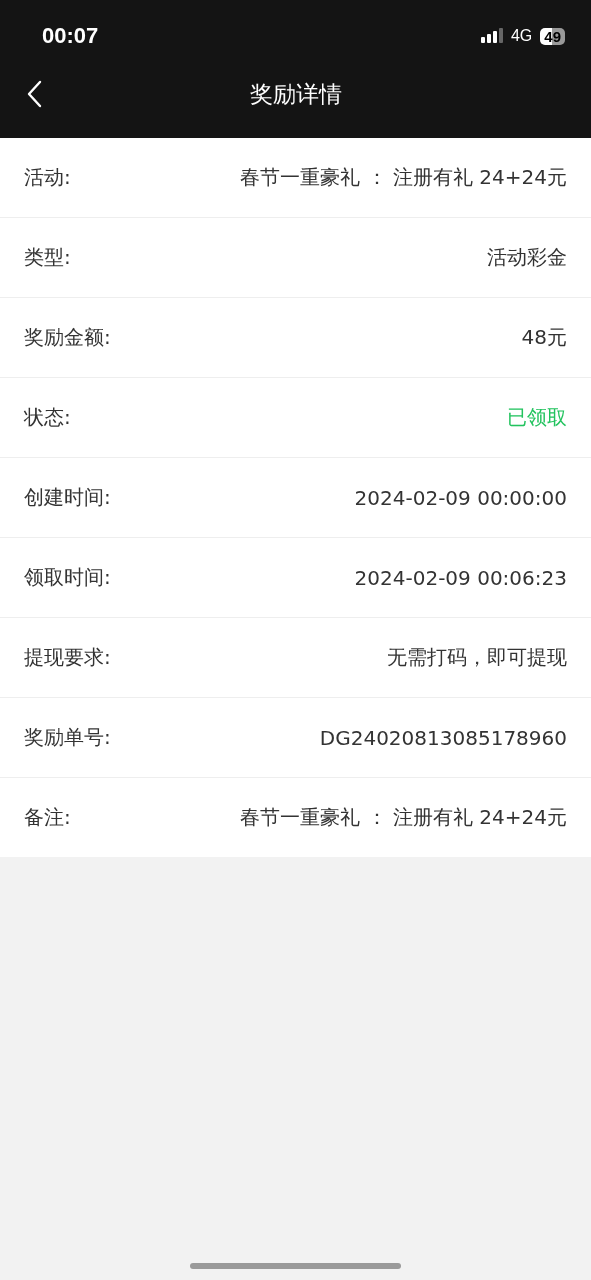  What do you see at coordinates (47, 417) in the screenshot?
I see `field-label: 状态:` at bounding box center [47, 417].